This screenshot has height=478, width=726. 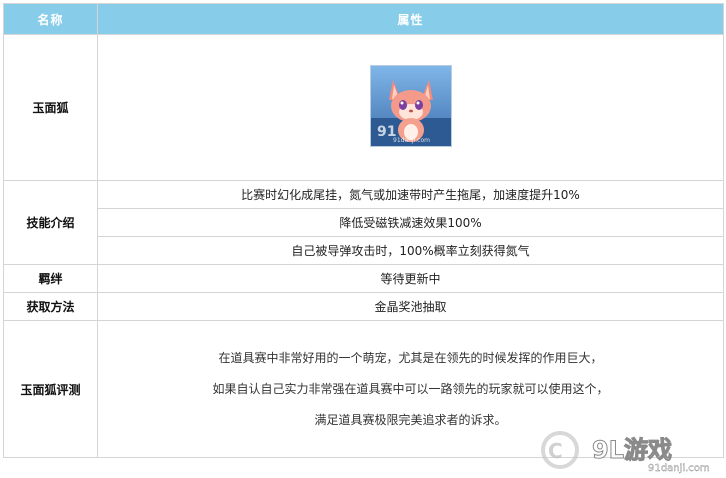 I want to click on bond-value: 等待更新中, so click(x=410, y=278).